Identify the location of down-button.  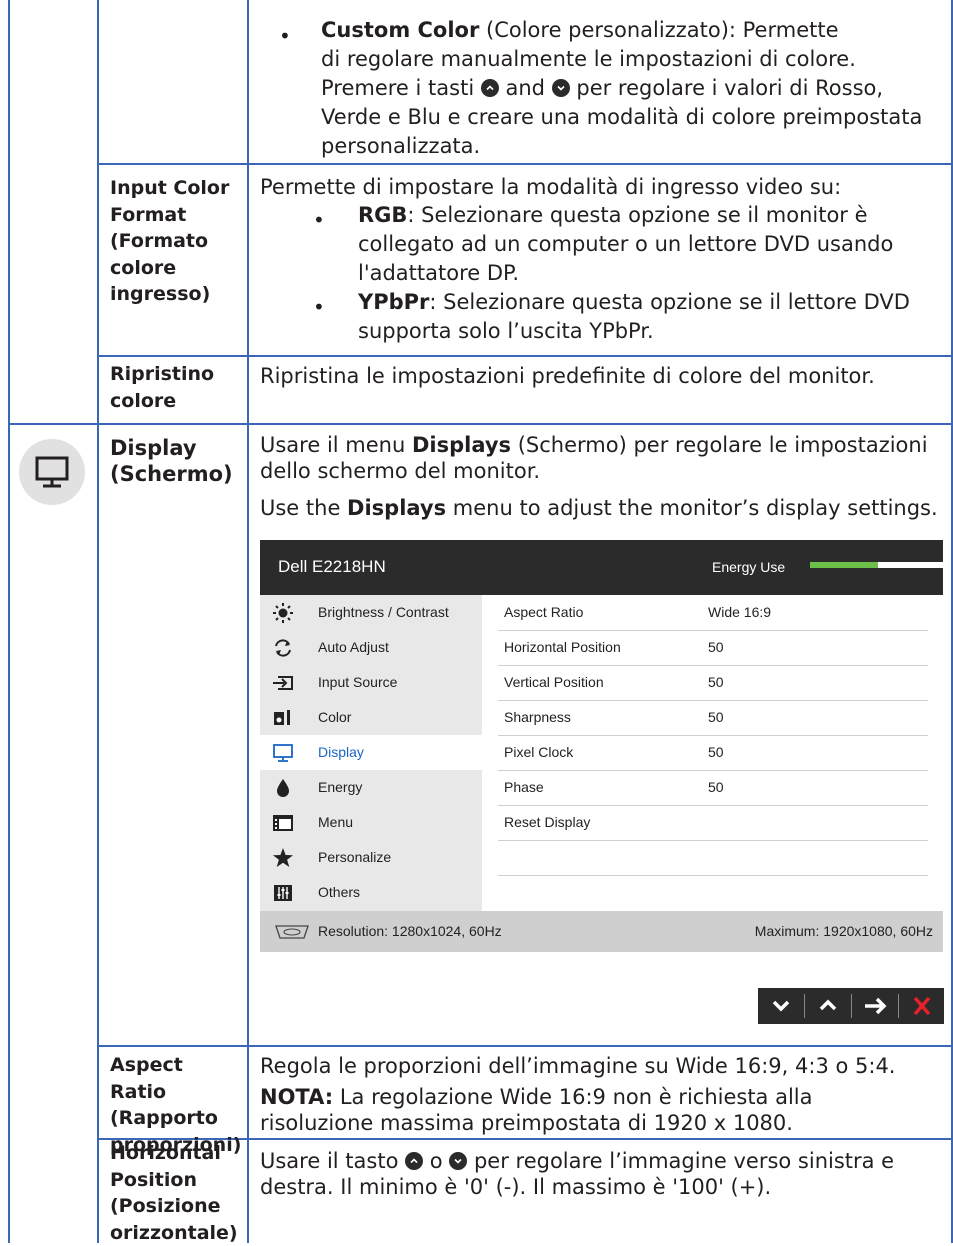
(781, 1006).